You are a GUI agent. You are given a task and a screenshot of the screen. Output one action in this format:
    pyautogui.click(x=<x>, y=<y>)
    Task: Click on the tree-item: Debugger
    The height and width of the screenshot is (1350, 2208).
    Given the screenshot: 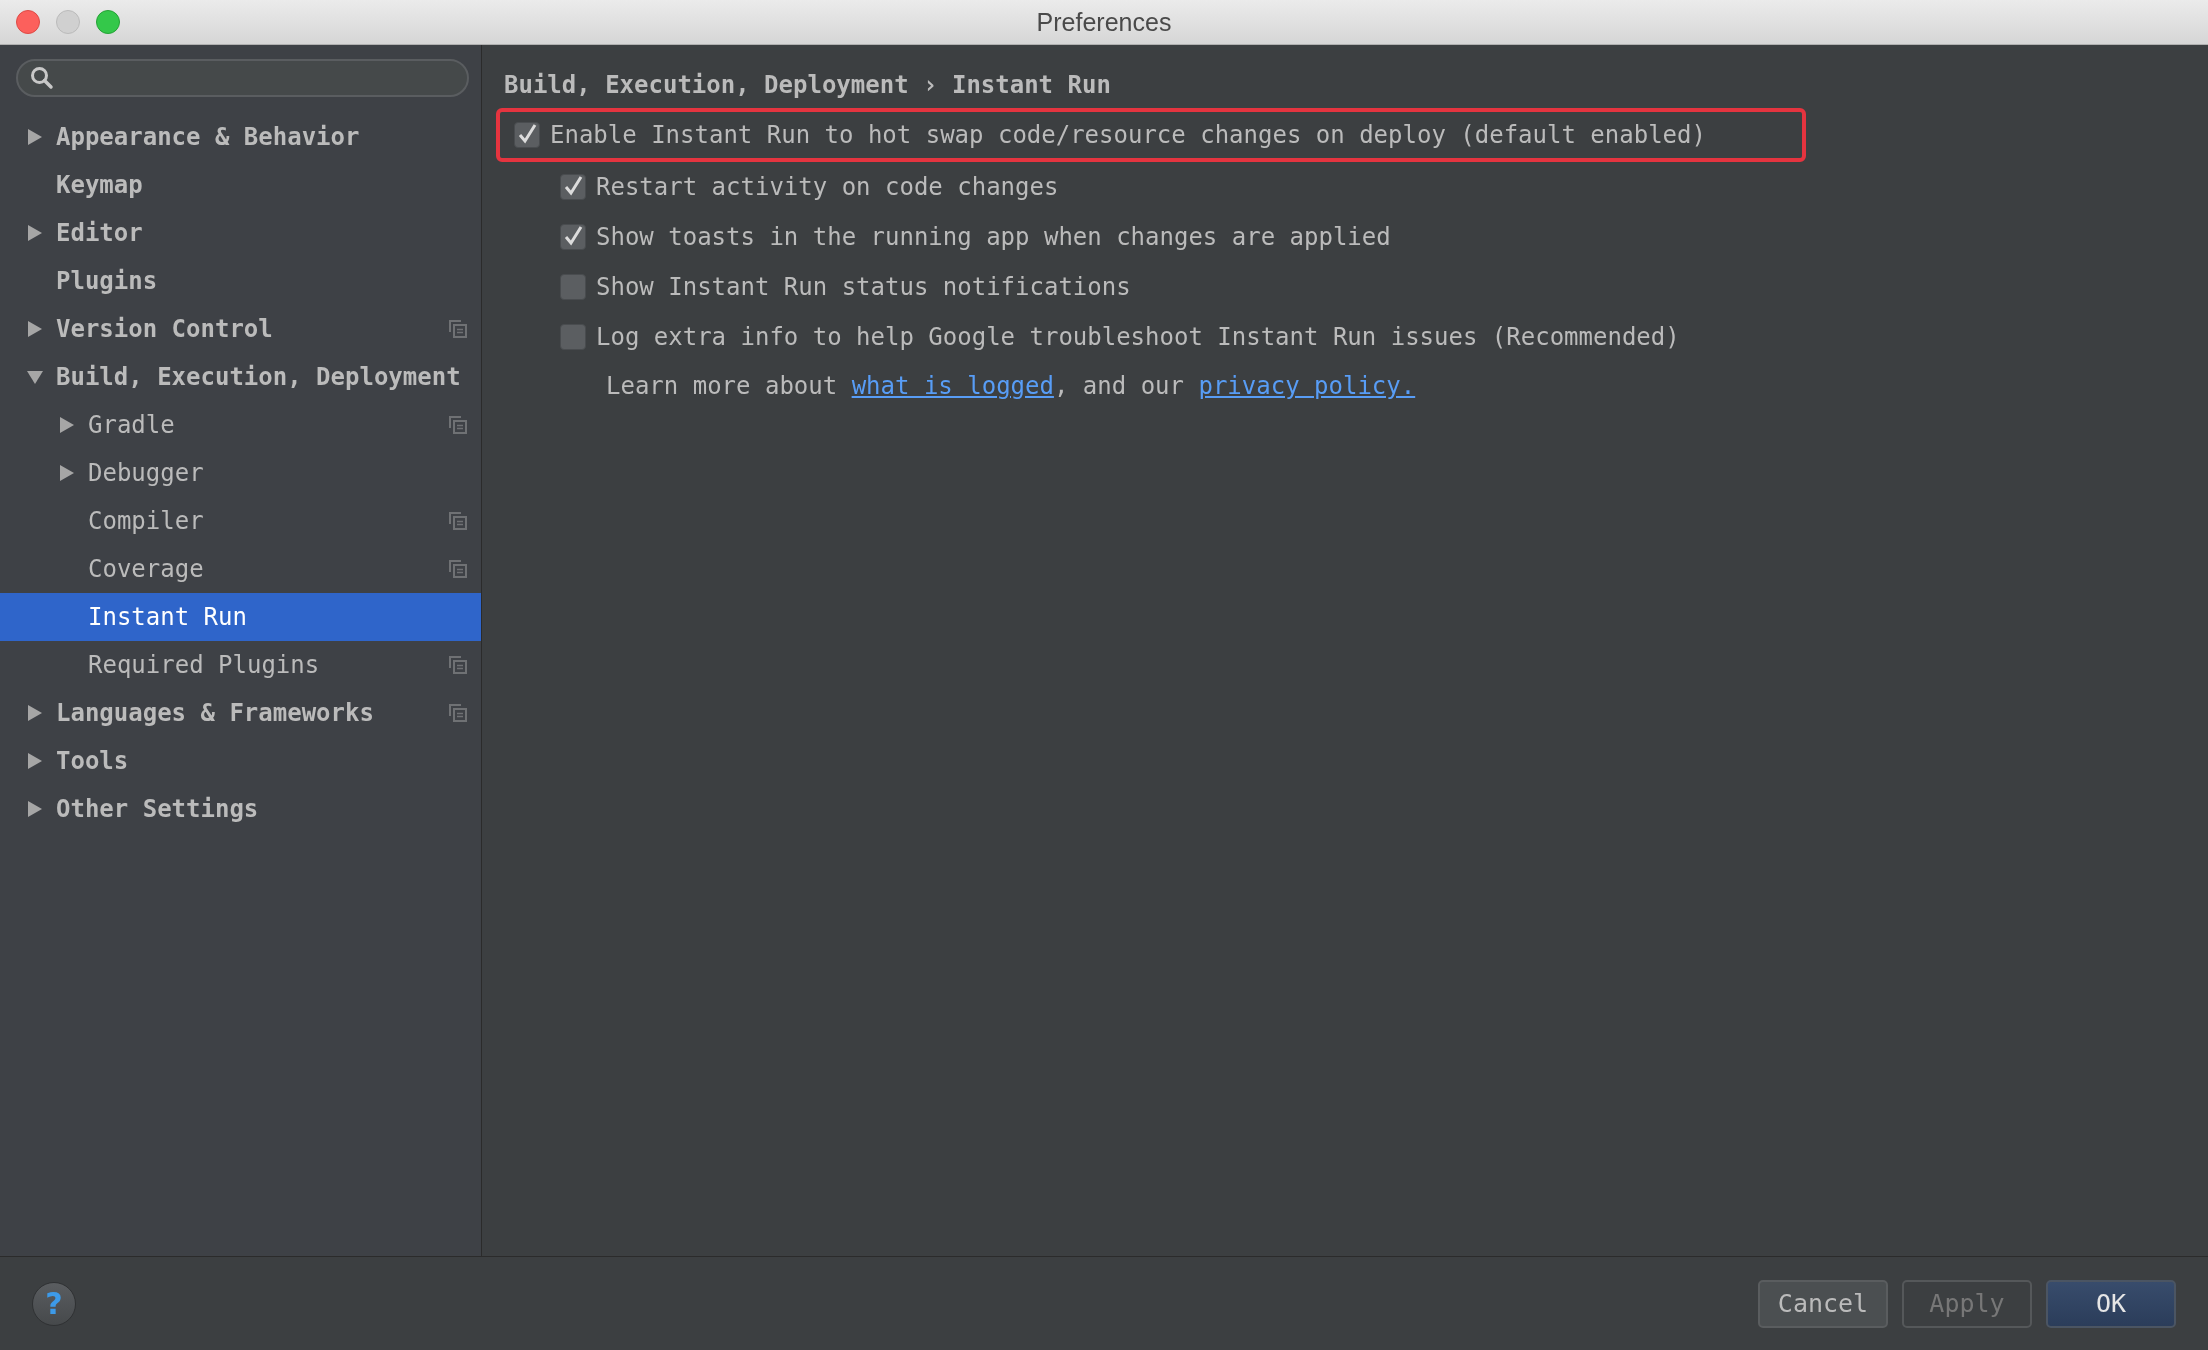 What is the action you would take?
    pyautogui.click(x=240, y=473)
    